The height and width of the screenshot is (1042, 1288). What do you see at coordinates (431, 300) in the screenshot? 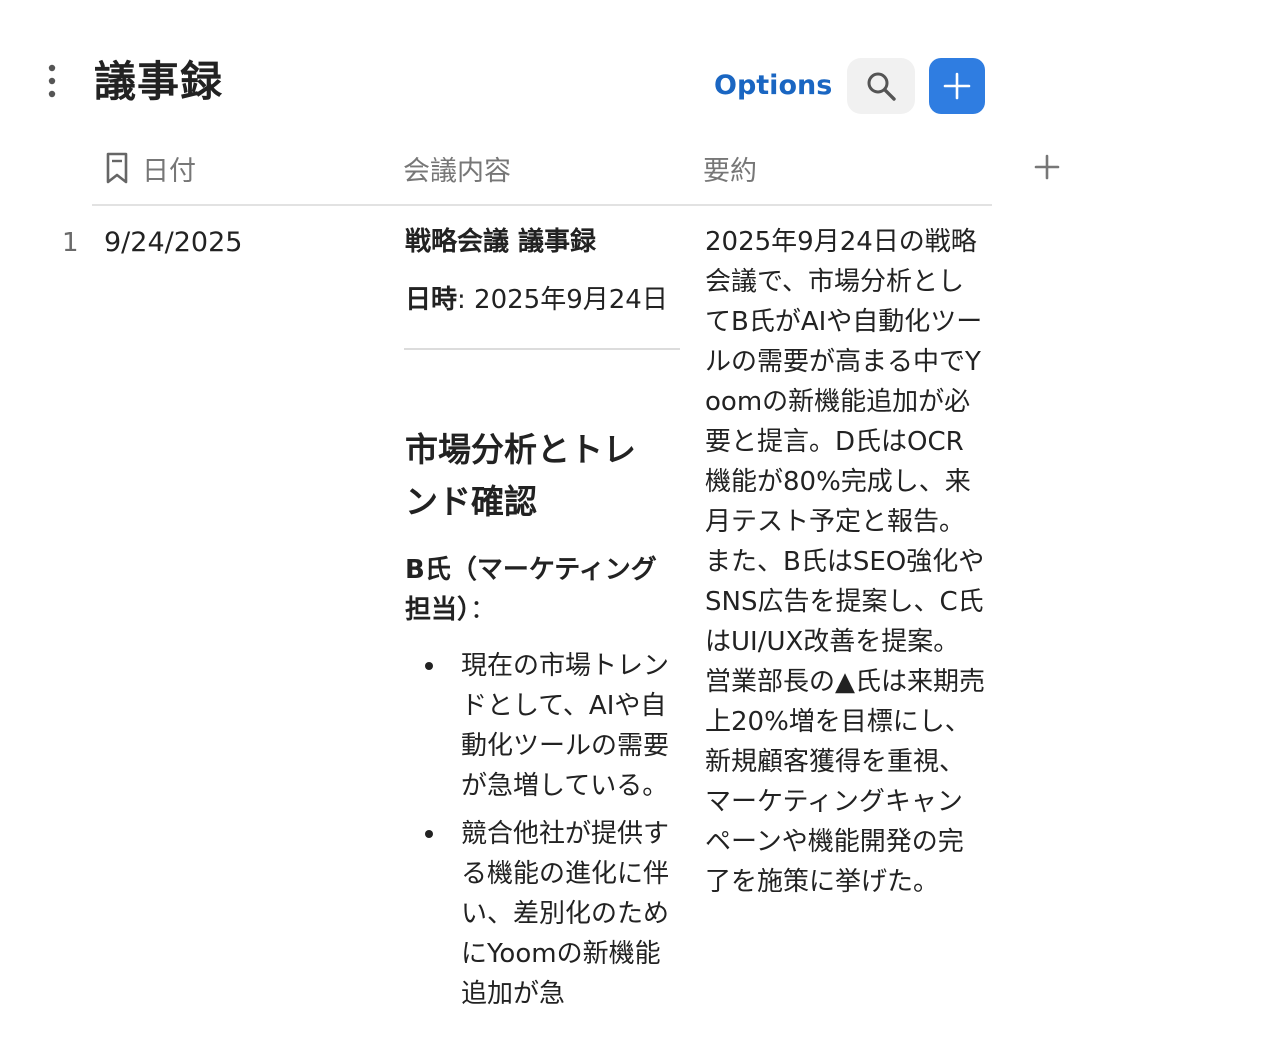
I see `meeting-date-label: 日時` at bounding box center [431, 300].